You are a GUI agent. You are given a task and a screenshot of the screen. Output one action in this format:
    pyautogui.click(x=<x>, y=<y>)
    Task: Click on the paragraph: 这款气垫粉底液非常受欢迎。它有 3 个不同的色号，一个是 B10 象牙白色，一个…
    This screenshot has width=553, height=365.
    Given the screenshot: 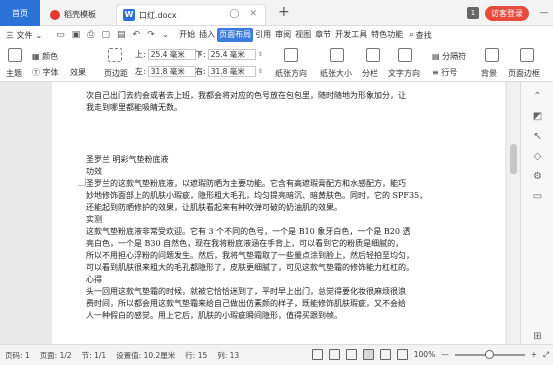 What is the action you would take?
    pyautogui.click(x=273, y=232)
    